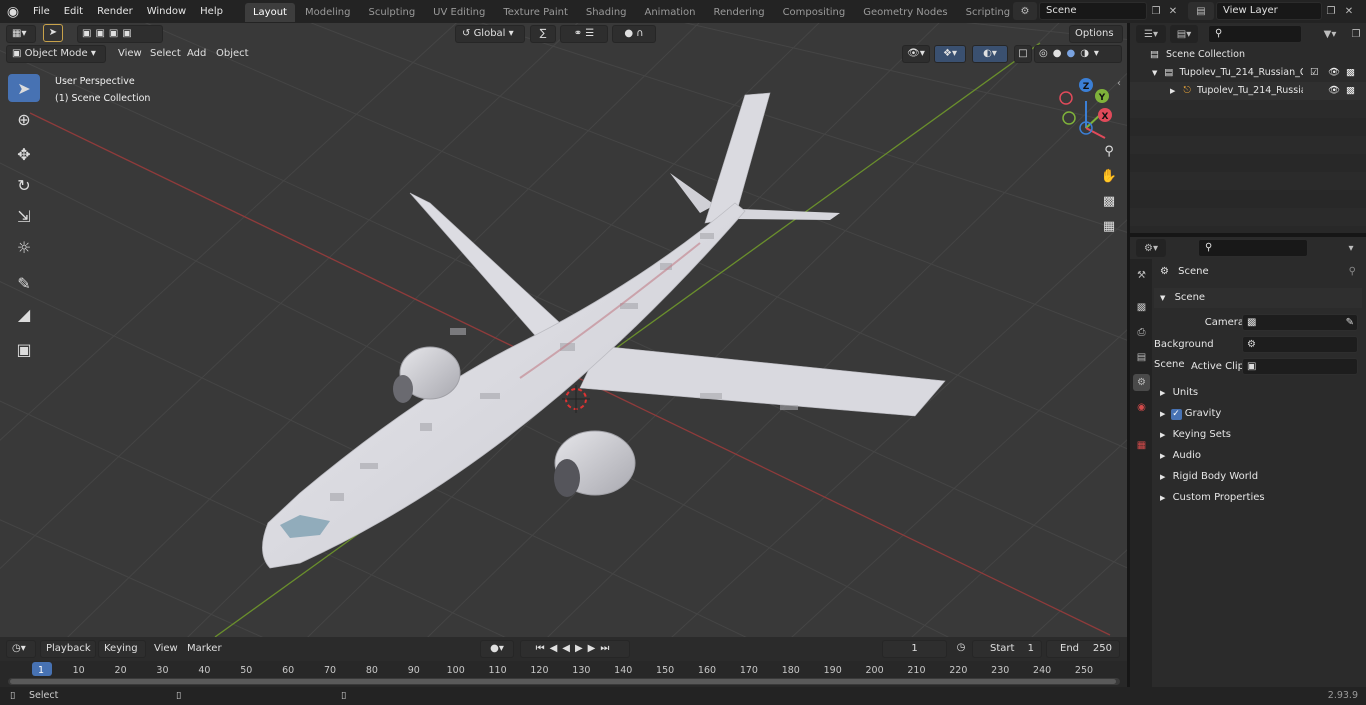  Describe the element at coordinates (1350, 322) in the screenshot. I see `eyedropper-icon: ✎` at that location.